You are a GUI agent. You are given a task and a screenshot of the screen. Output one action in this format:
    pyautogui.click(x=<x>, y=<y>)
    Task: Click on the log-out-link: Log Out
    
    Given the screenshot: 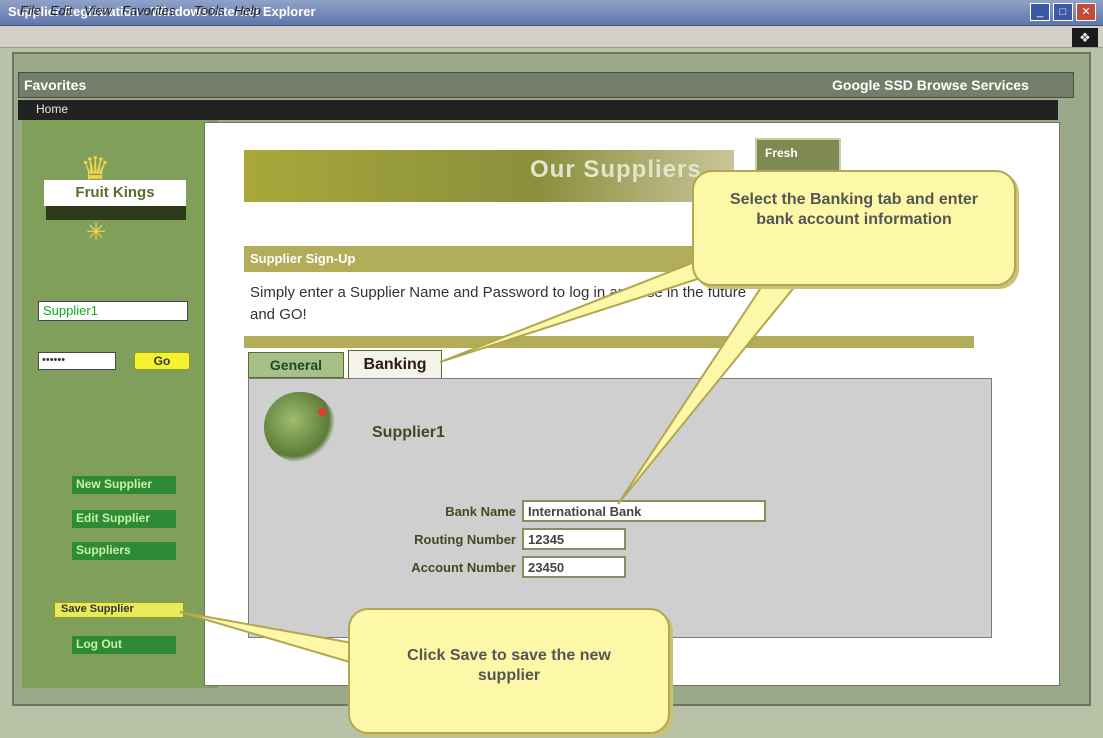 What is the action you would take?
    pyautogui.click(x=124, y=645)
    